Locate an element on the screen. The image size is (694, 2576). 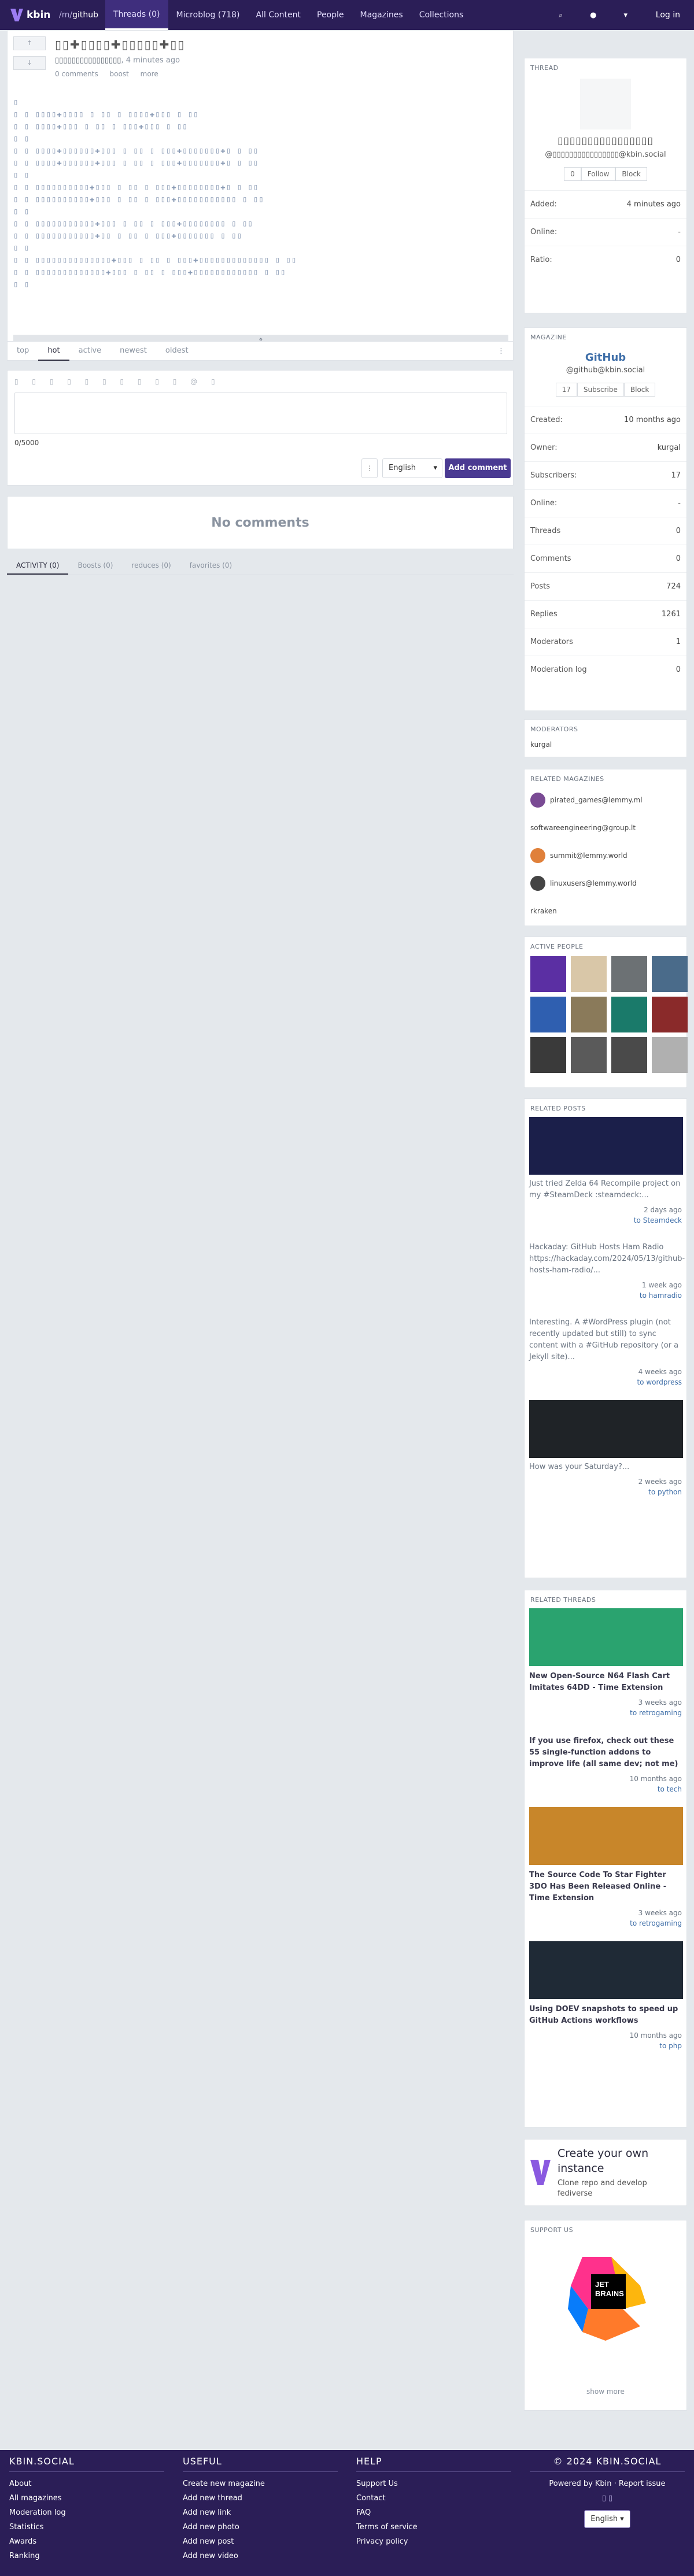
magazine-stat-row: Owner: kurgal is located at coordinates (605, 447).